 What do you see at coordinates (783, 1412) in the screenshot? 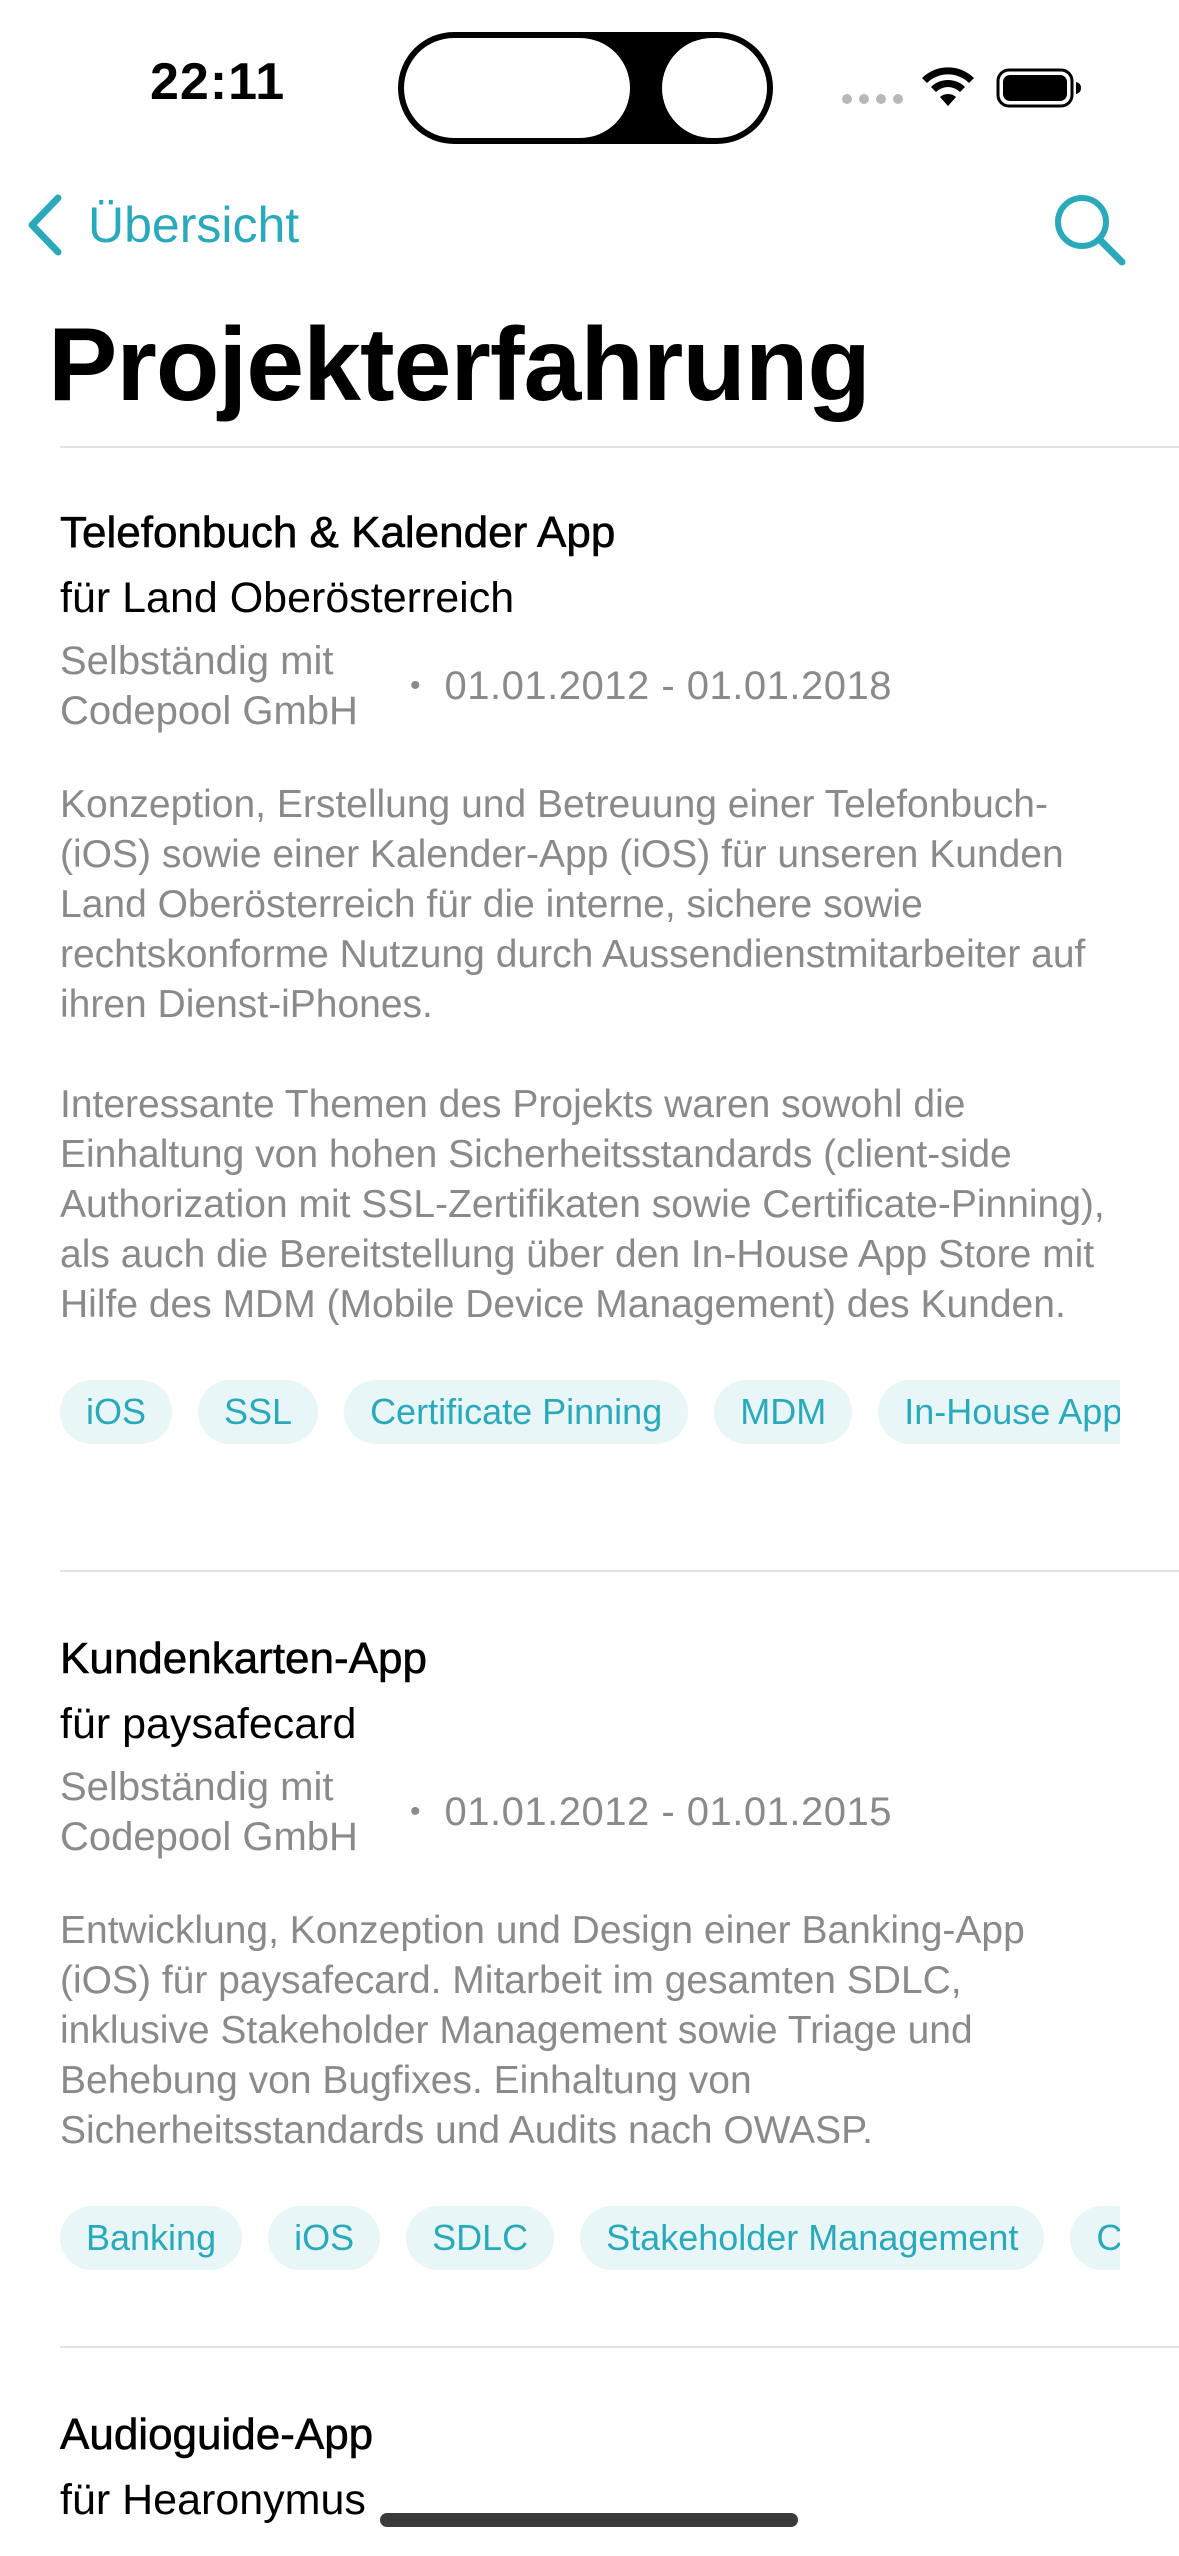
I see `tag-chip: MDM` at bounding box center [783, 1412].